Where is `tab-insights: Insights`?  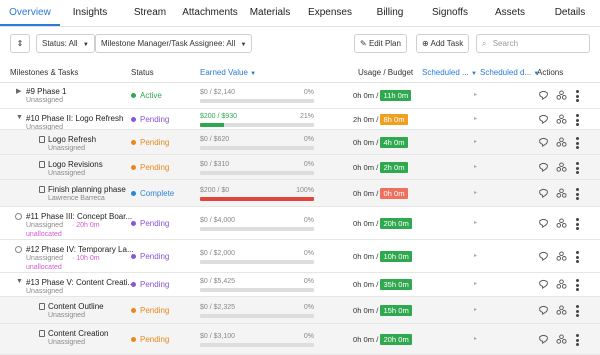 tab-insights: Insights is located at coordinates (90, 13).